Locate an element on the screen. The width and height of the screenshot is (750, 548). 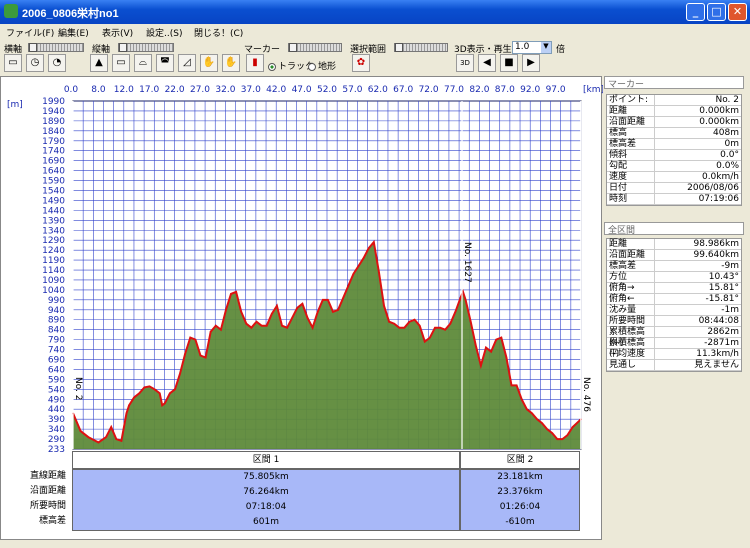
terrain-radio: 地形 is located at coordinates (322, 65).